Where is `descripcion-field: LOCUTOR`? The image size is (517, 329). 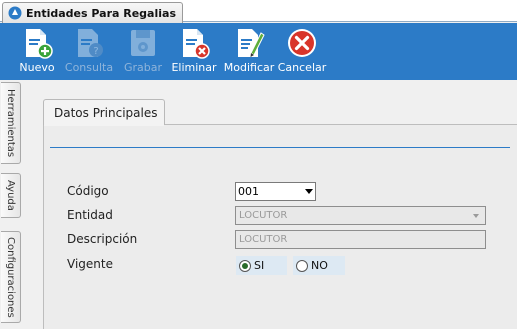 descripcion-field: LOCUTOR is located at coordinates (360, 239).